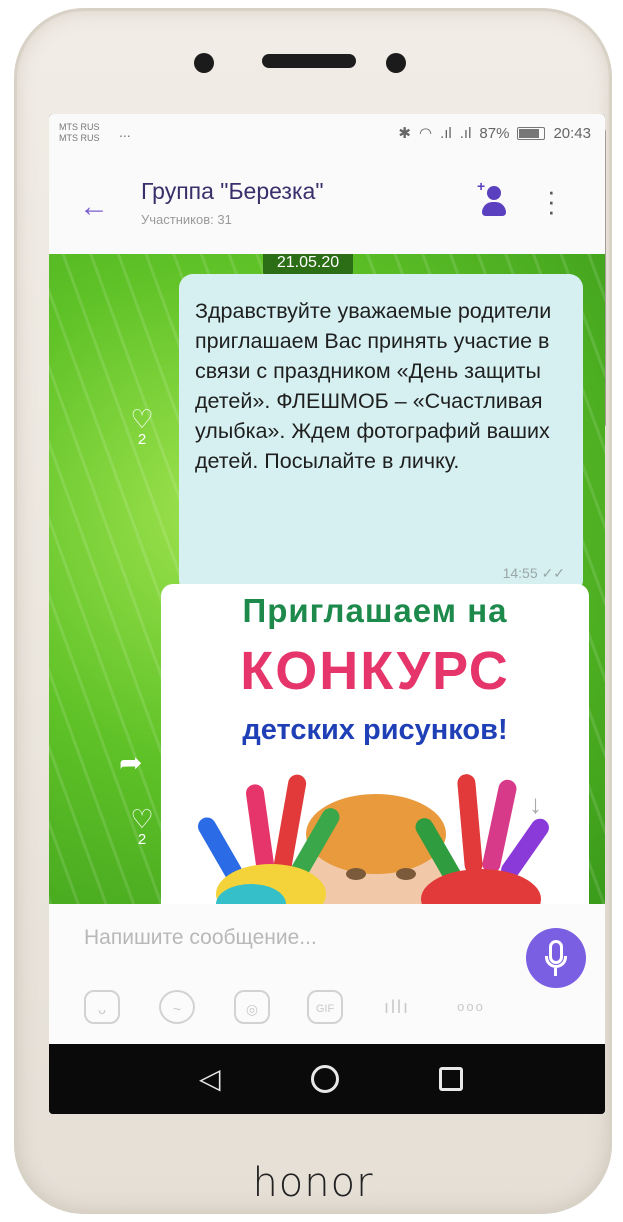 This screenshot has height=1222, width=623. What do you see at coordinates (553, 573) in the screenshot?
I see `read-check-icon: ✓✓` at bounding box center [553, 573].